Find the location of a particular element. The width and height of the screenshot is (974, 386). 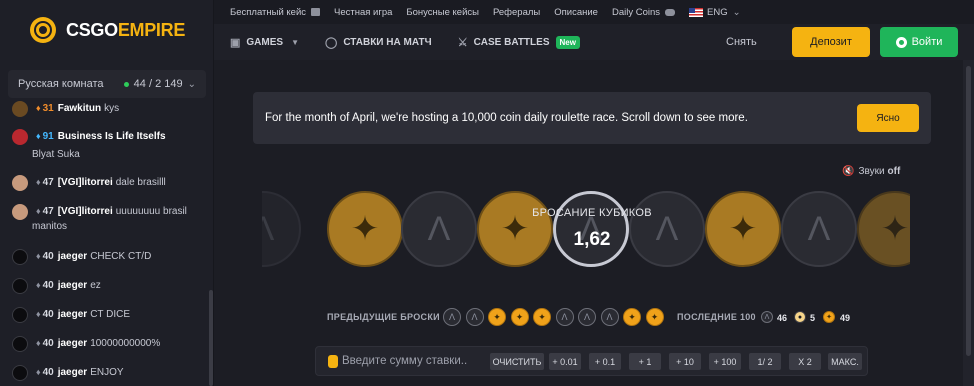

bet-add-0-01-button: + 0.01 is located at coordinates (565, 361).